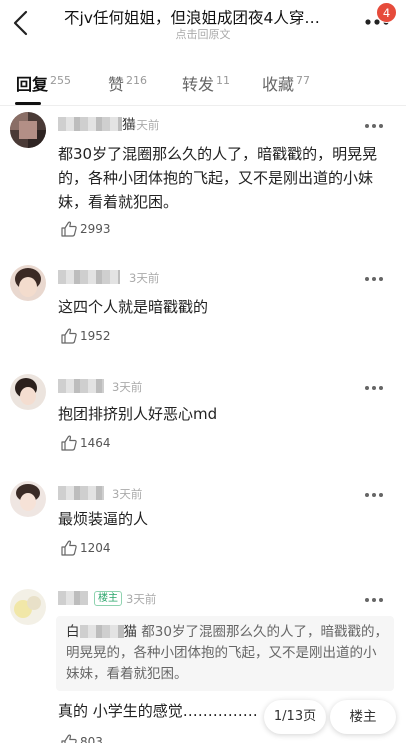 The image size is (406, 743). Describe the element at coordinates (278, 84) in the screenshot. I see `tab-label: 收藏` at that location.